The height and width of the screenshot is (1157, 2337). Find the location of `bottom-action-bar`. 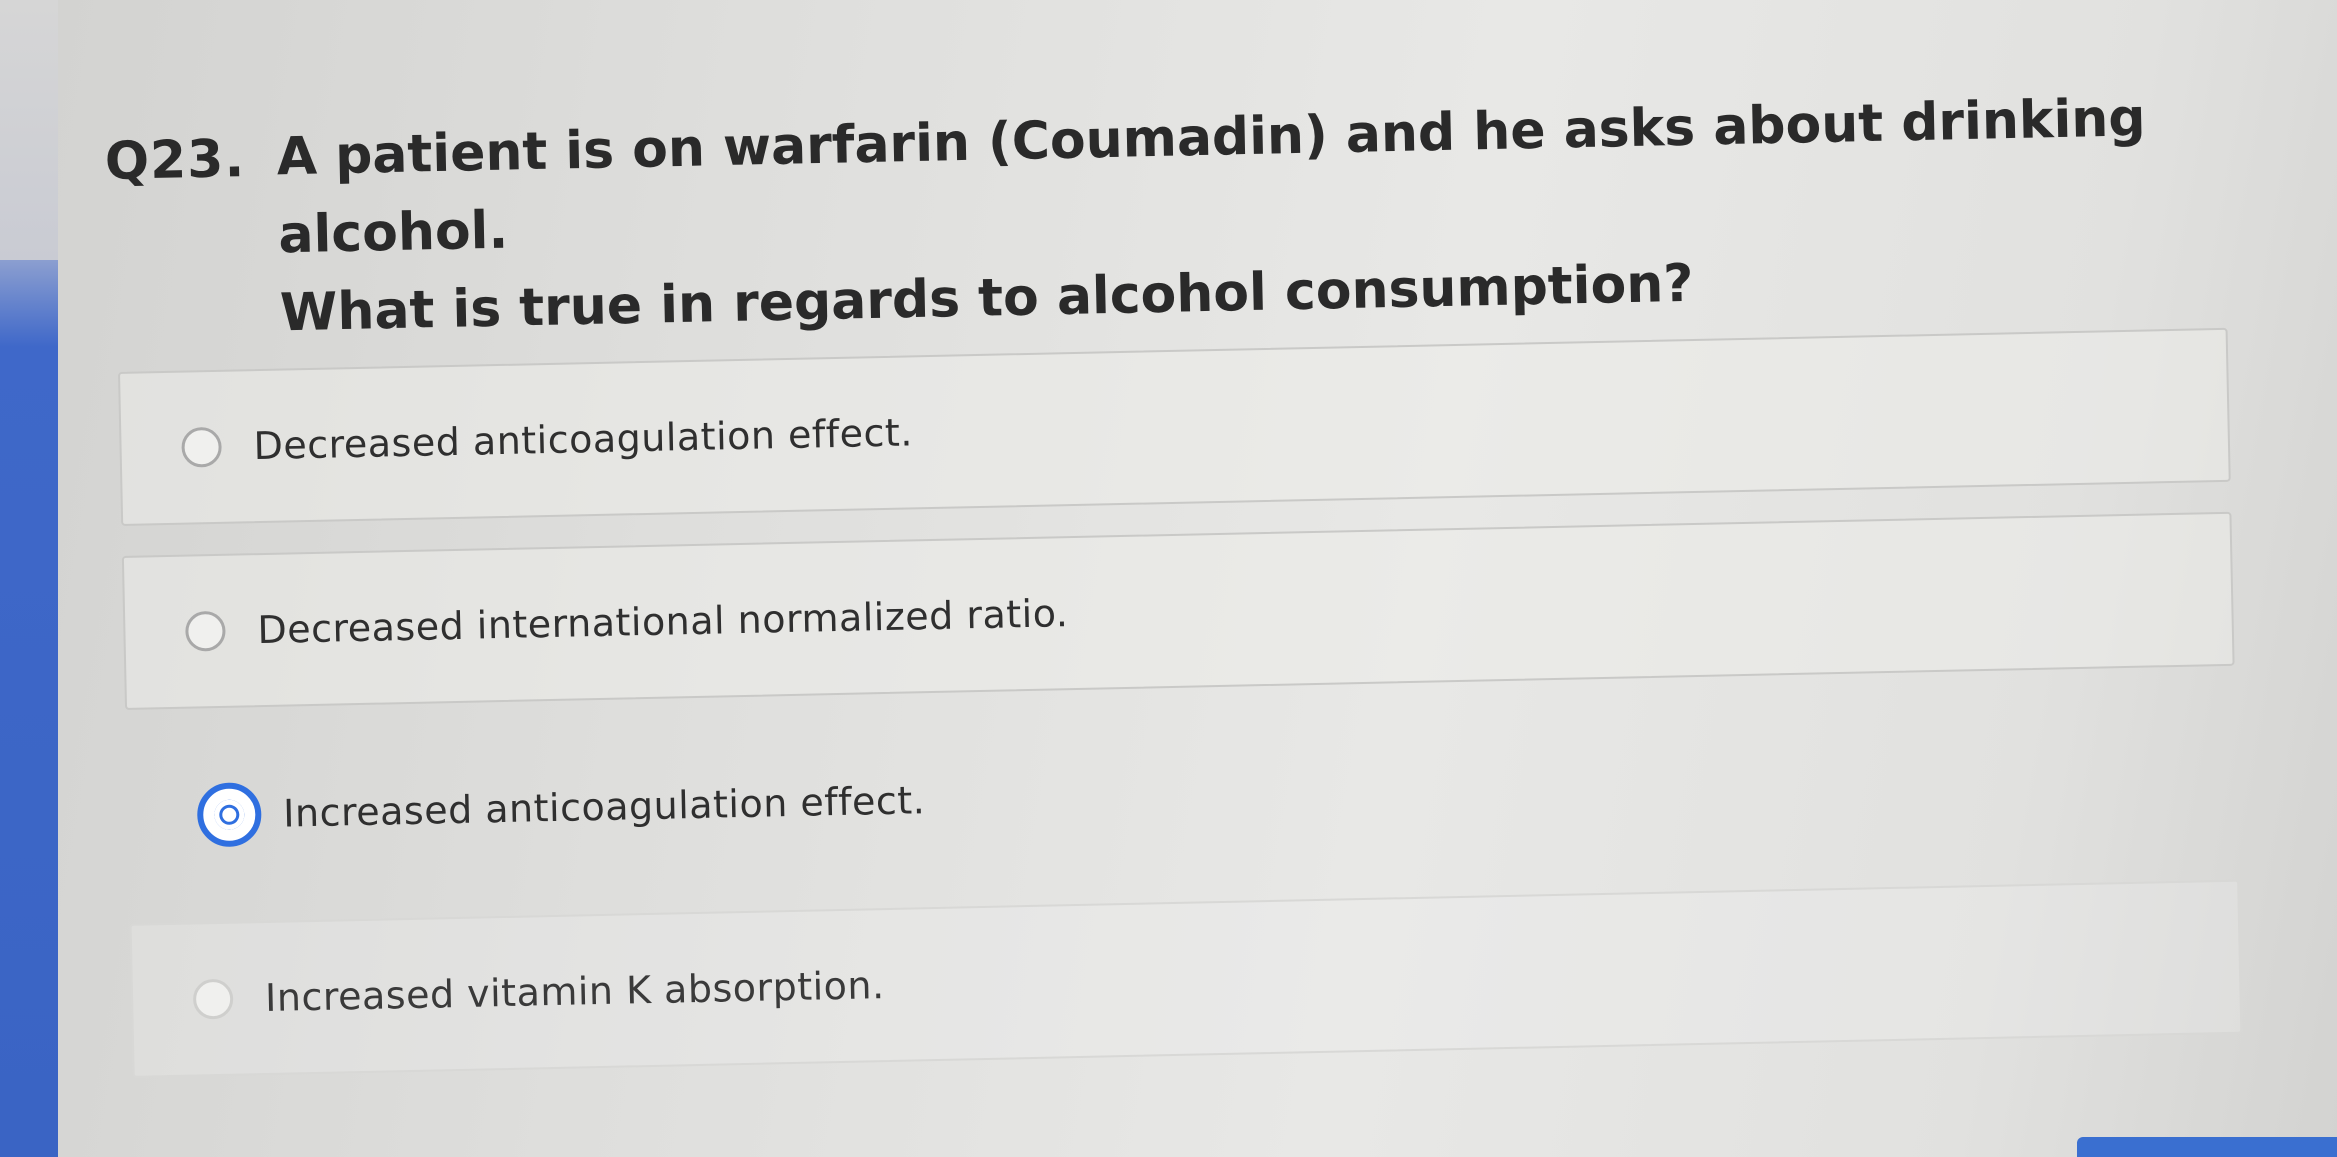

bottom-action-bar is located at coordinates (2207, 1147).